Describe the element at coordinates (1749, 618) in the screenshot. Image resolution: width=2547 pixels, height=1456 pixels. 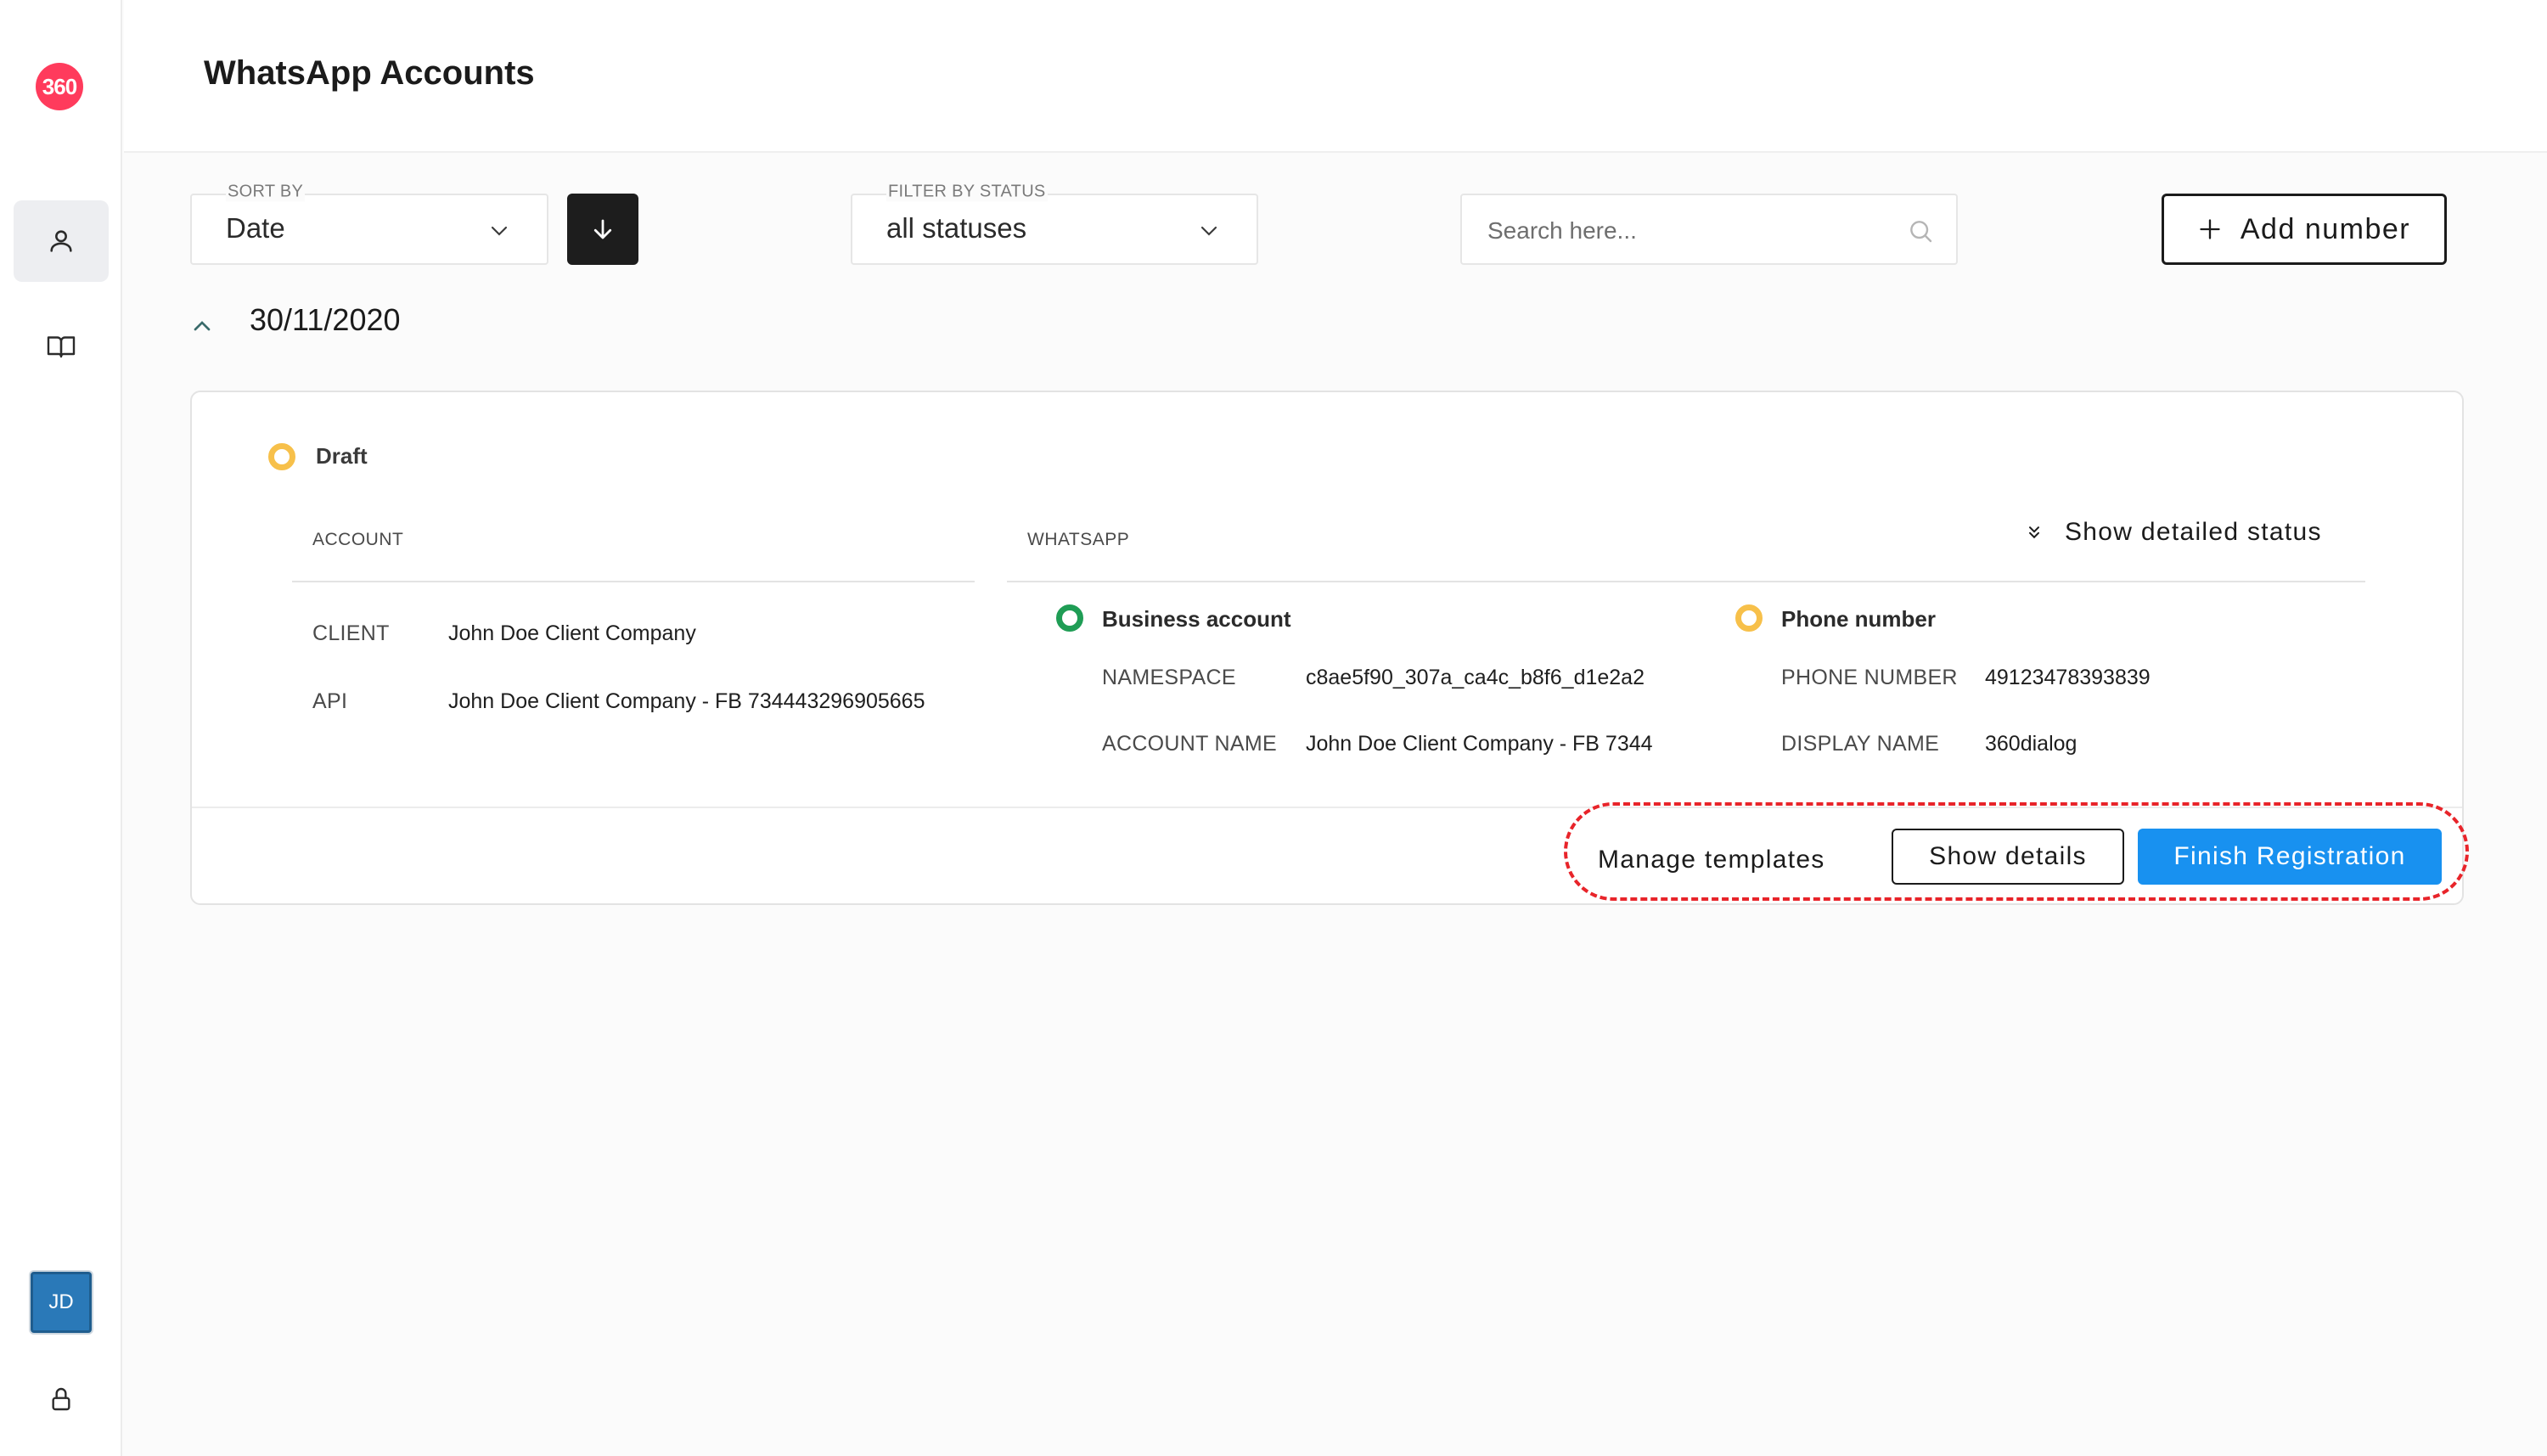
I see `phone-number-status-dot` at that location.